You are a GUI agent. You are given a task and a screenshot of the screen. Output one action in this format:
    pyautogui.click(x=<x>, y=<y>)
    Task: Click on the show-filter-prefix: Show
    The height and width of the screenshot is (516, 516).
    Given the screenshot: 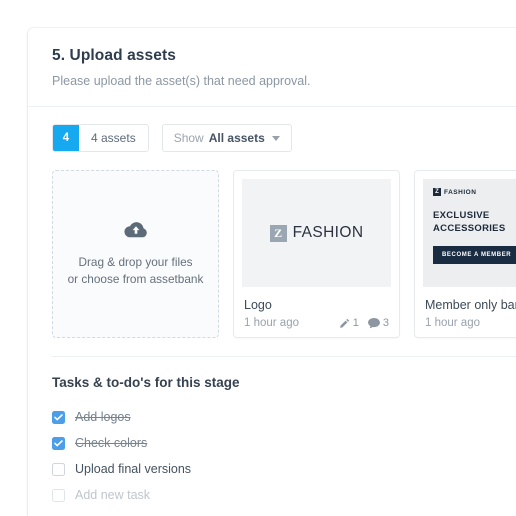 What is the action you would take?
    pyautogui.click(x=188, y=138)
    